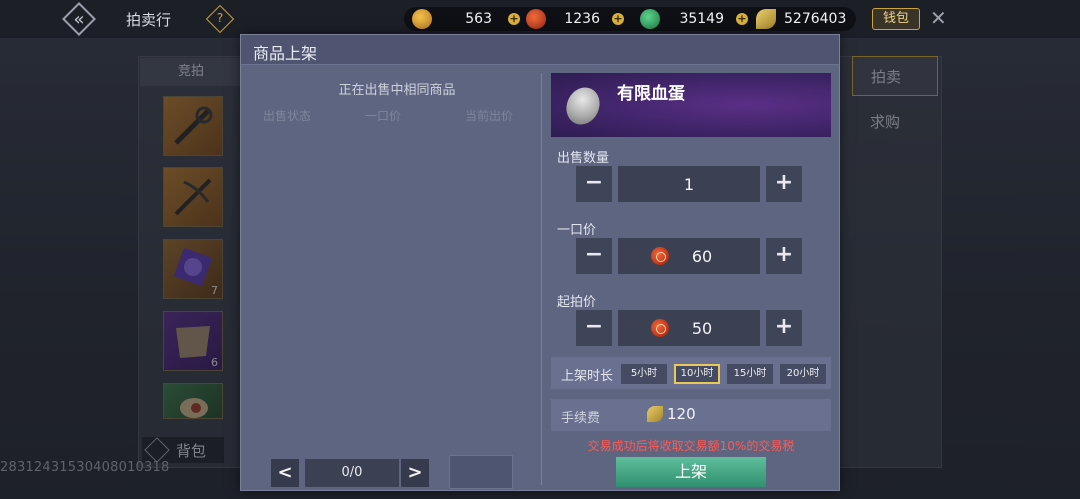 The image size is (1080, 499). I want to click on page-indicator: 0/0, so click(352, 473).